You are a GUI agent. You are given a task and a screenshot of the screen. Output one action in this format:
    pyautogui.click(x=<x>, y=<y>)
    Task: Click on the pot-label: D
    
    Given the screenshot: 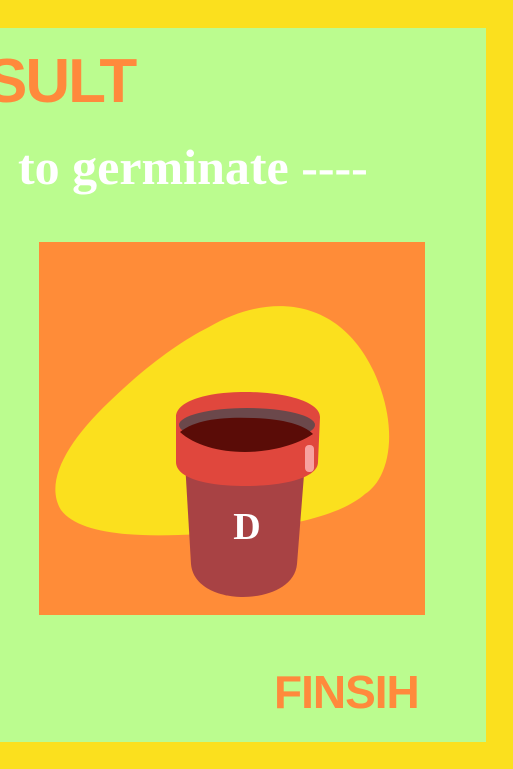 What is the action you would take?
    pyautogui.click(x=247, y=527)
    